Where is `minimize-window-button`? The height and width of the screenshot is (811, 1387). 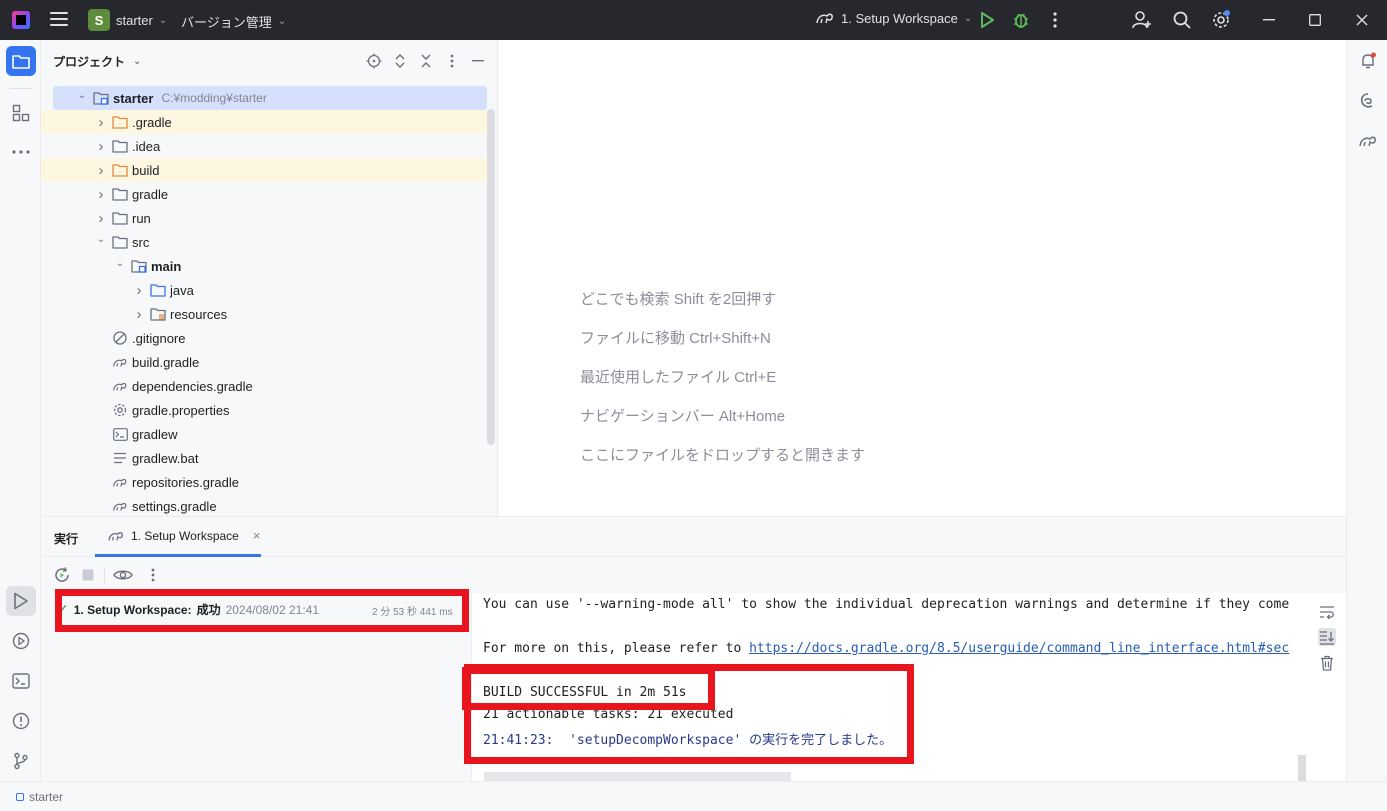 minimize-window-button is located at coordinates (1269, 20).